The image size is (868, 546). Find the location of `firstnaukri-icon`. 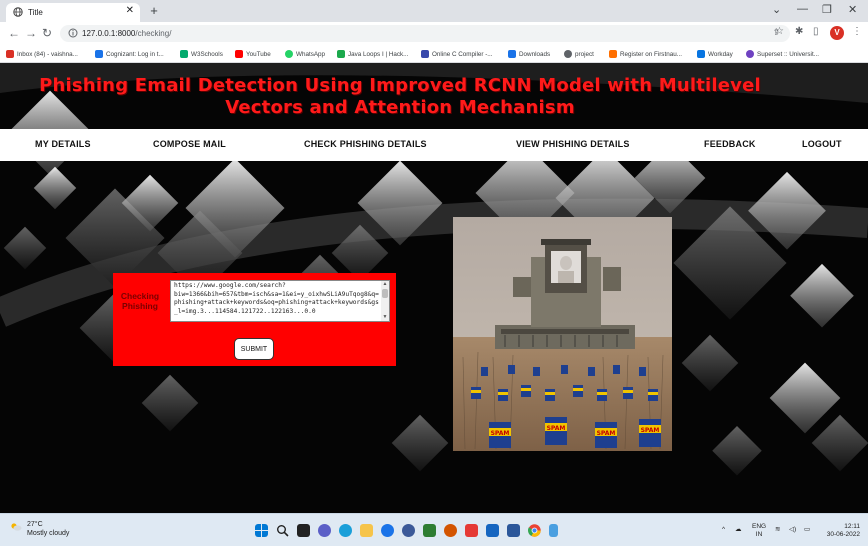

firstnaukri-icon is located at coordinates (613, 54).